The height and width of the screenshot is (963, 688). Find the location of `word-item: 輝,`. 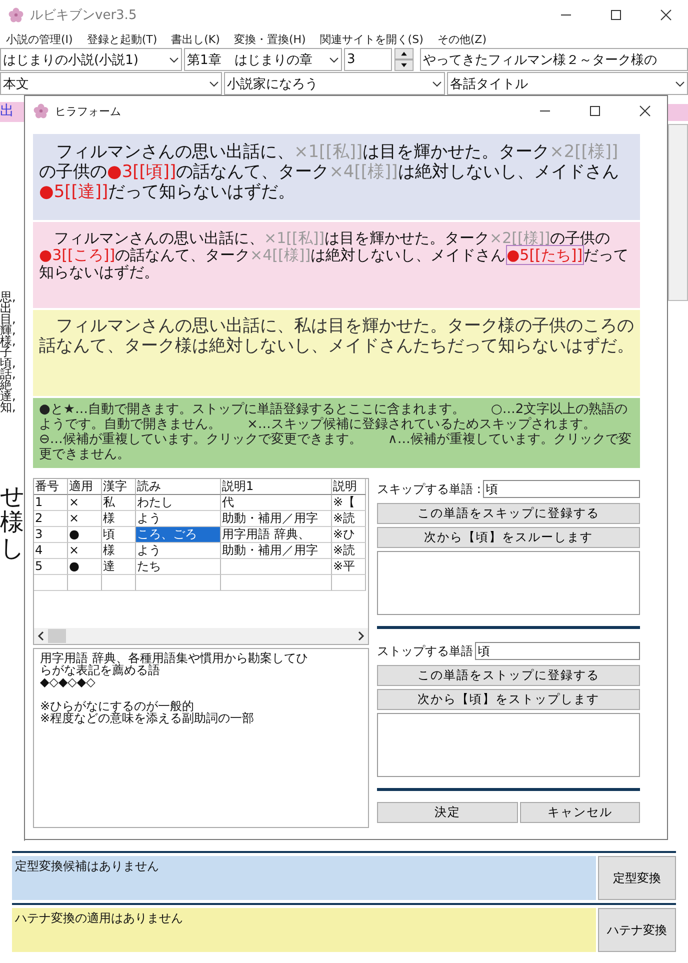

word-item: 輝, is located at coordinates (8, 330).